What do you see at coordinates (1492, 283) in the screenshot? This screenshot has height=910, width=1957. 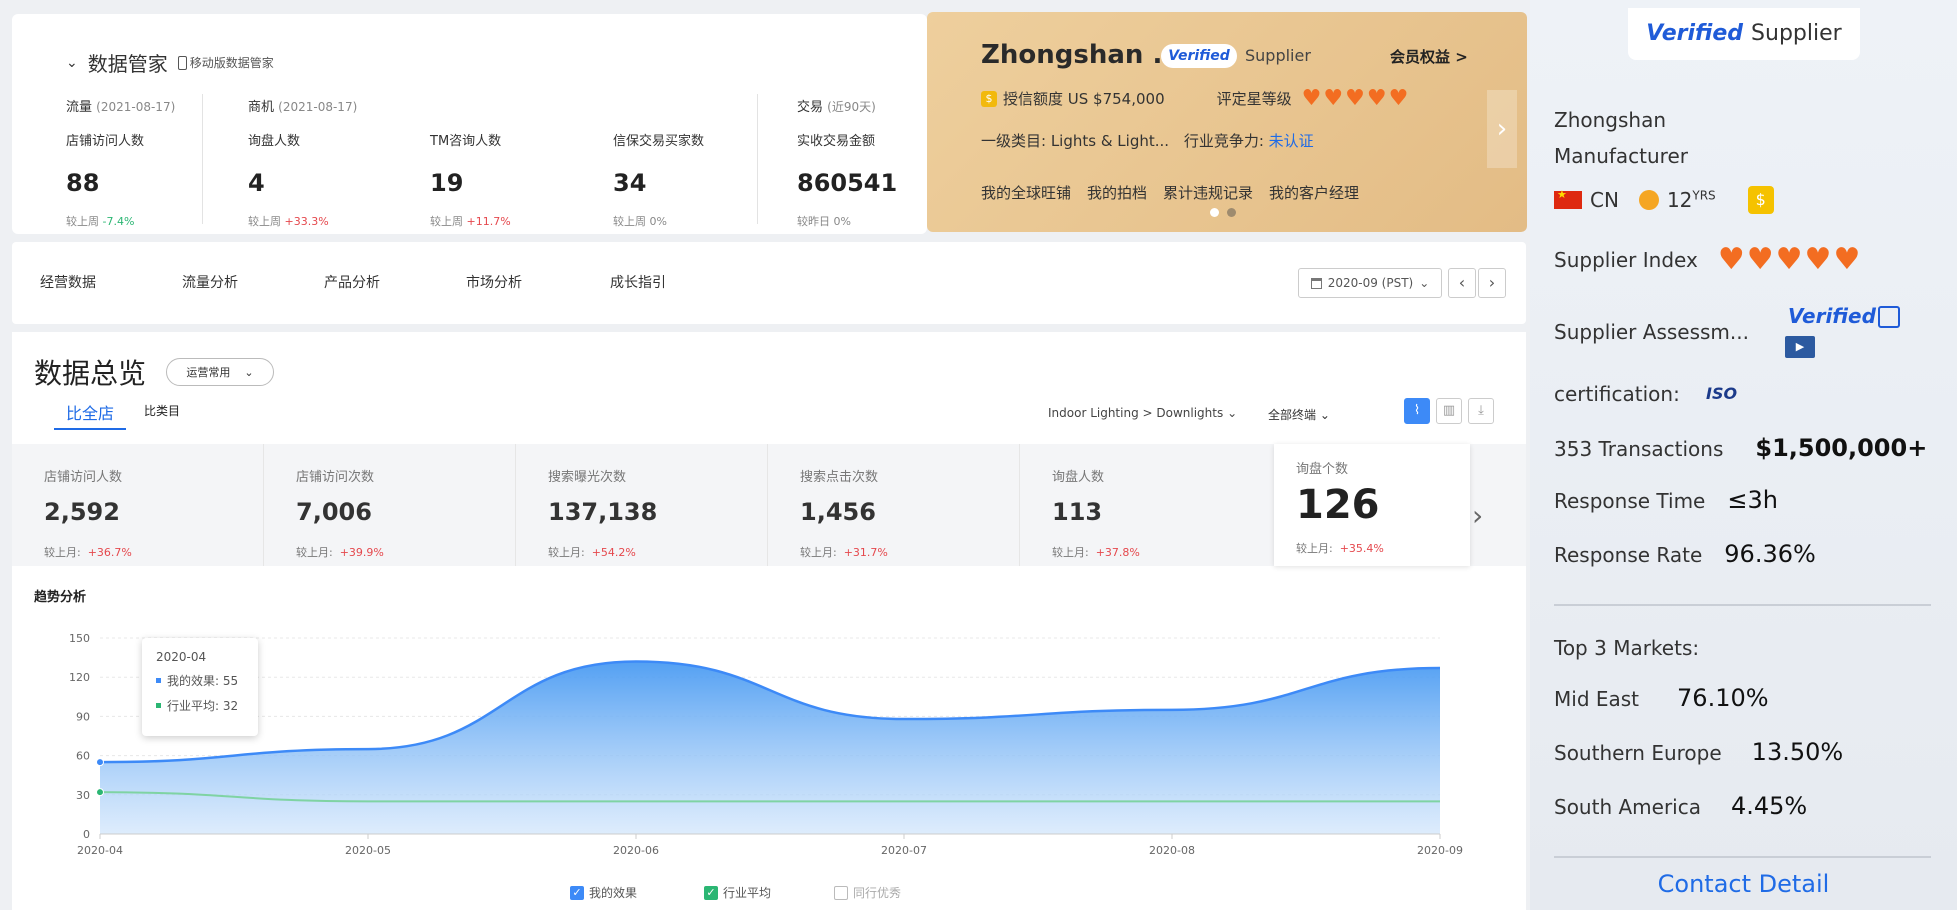 I see `next-month-button: ›` at bounding box center [1492, 283].